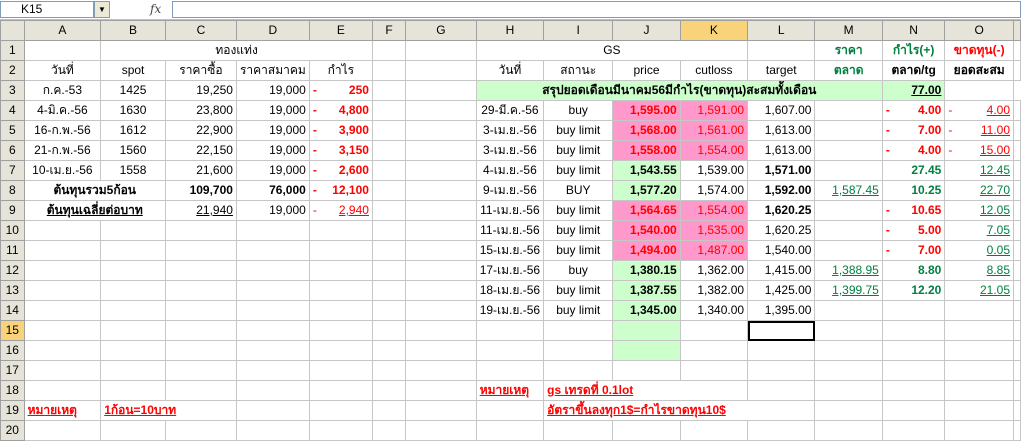 The image size is (1021, 441). I want to click on trade-date: 19-เม.ย.-56, so click(510, 310).